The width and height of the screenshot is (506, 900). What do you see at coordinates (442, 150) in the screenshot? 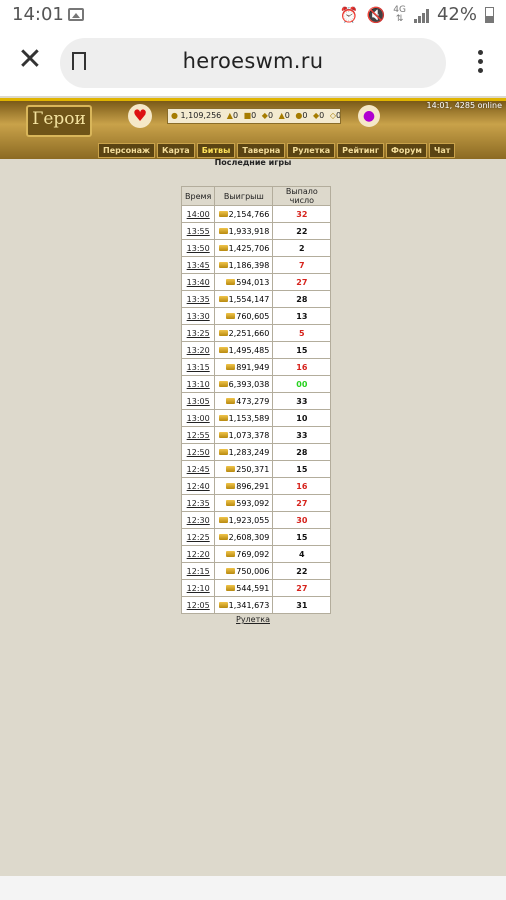
I see `menu-chat: Чат` at bounding box center [442, 150].